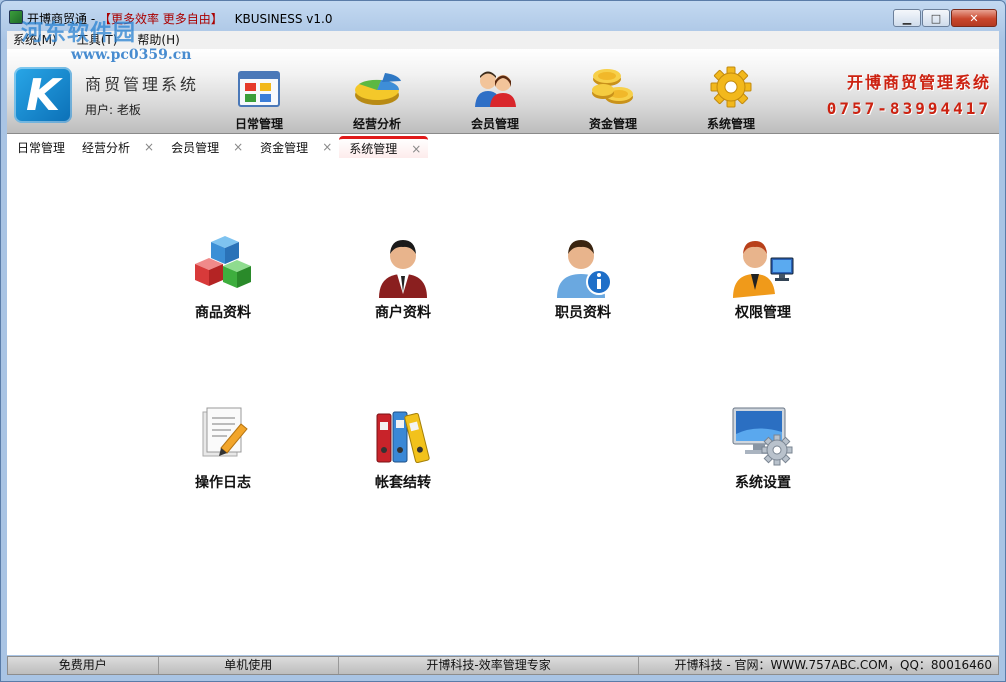 The image size is (1006, 682). Describe the element at coordinates (503, 146) in the screenshot. I see `tab-bar: 日常管理 经营分析 × 会员管理 × 资金管理 × 系统管理 ×` at that location.